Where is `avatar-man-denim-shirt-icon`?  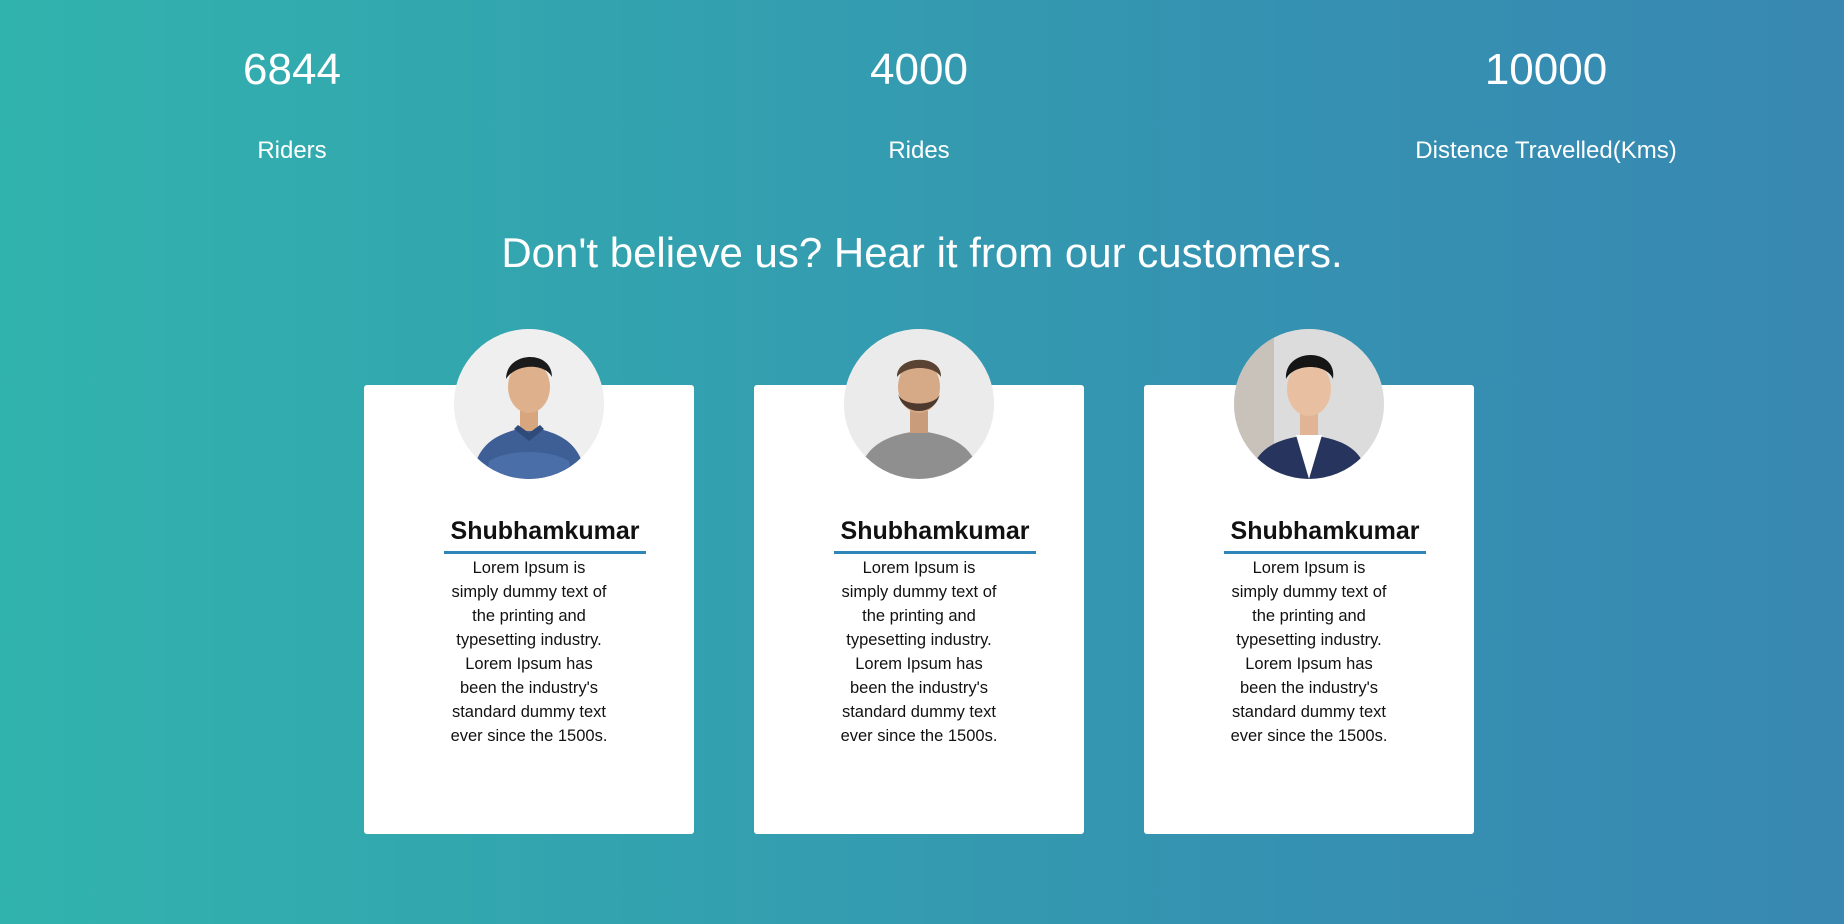
avatar-man-denim-shirt-icon is located at coordinates (529, 404).